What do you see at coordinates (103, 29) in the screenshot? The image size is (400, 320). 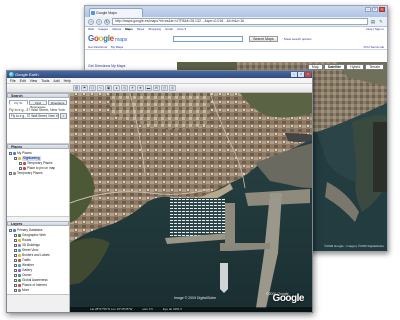 I see `topbar-link: Images` at bounding box center [103, 29].